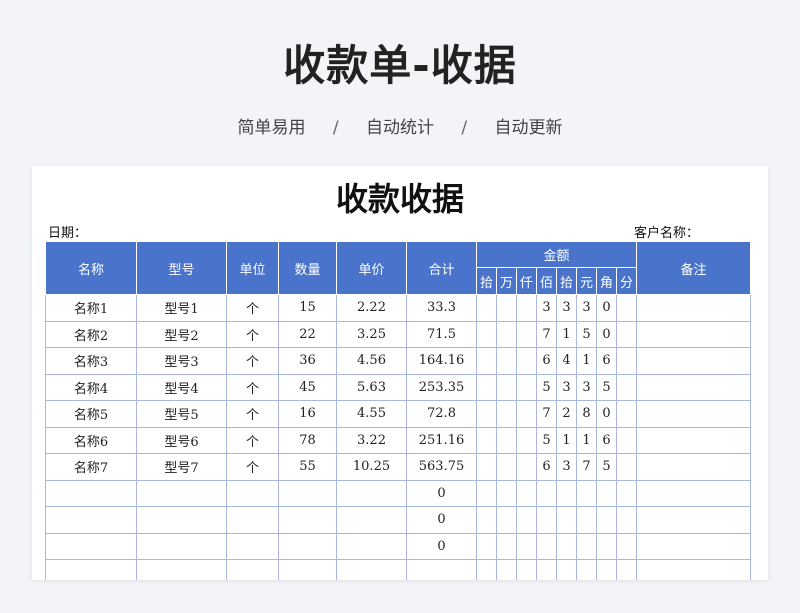  What do you see at coordinates (181, 387) in the screenshot?
I see `cell-model: 型号4` at bounding box center [181, 387].